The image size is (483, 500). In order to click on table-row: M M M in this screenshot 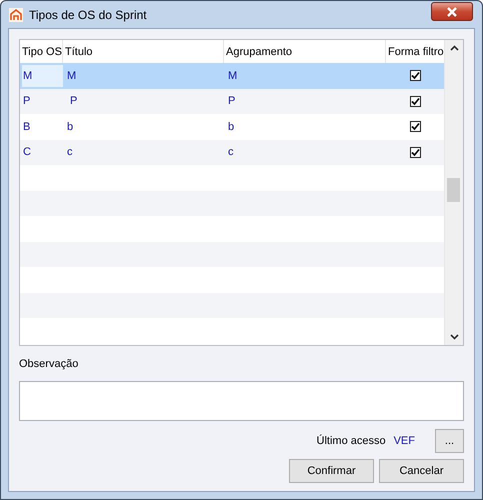, I will do `click(232, 75)`.